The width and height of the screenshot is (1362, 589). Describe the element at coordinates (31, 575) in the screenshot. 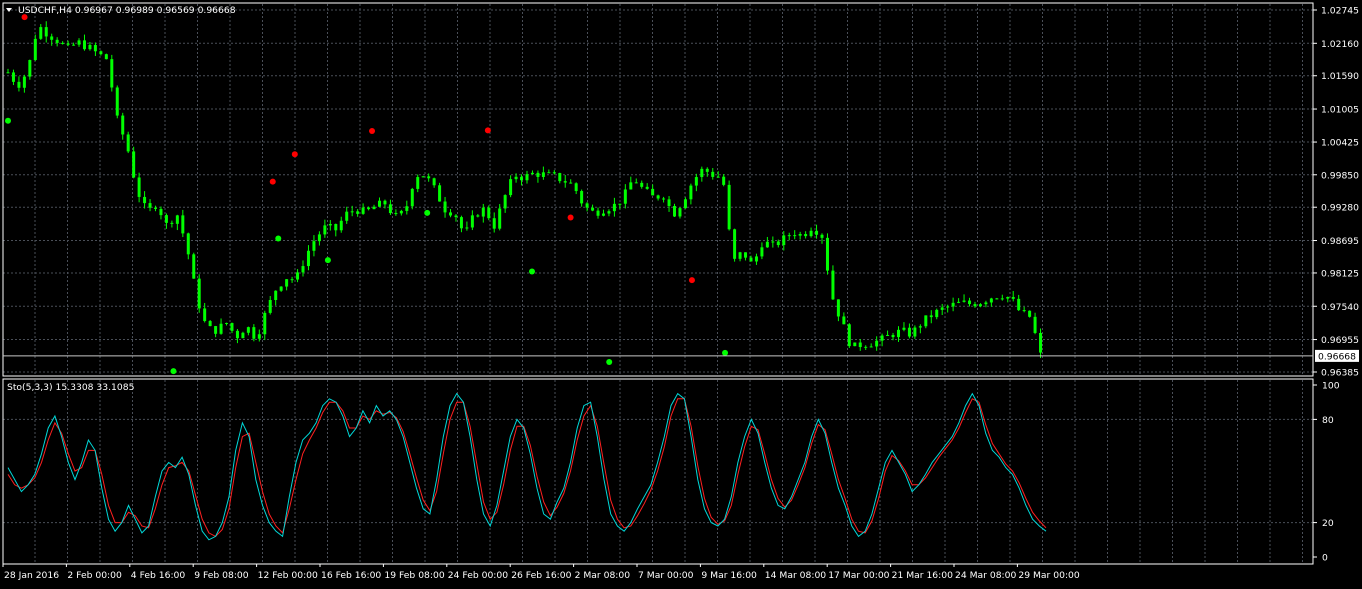

I see `time-axis-label: 28 Jan 2016` at that location.